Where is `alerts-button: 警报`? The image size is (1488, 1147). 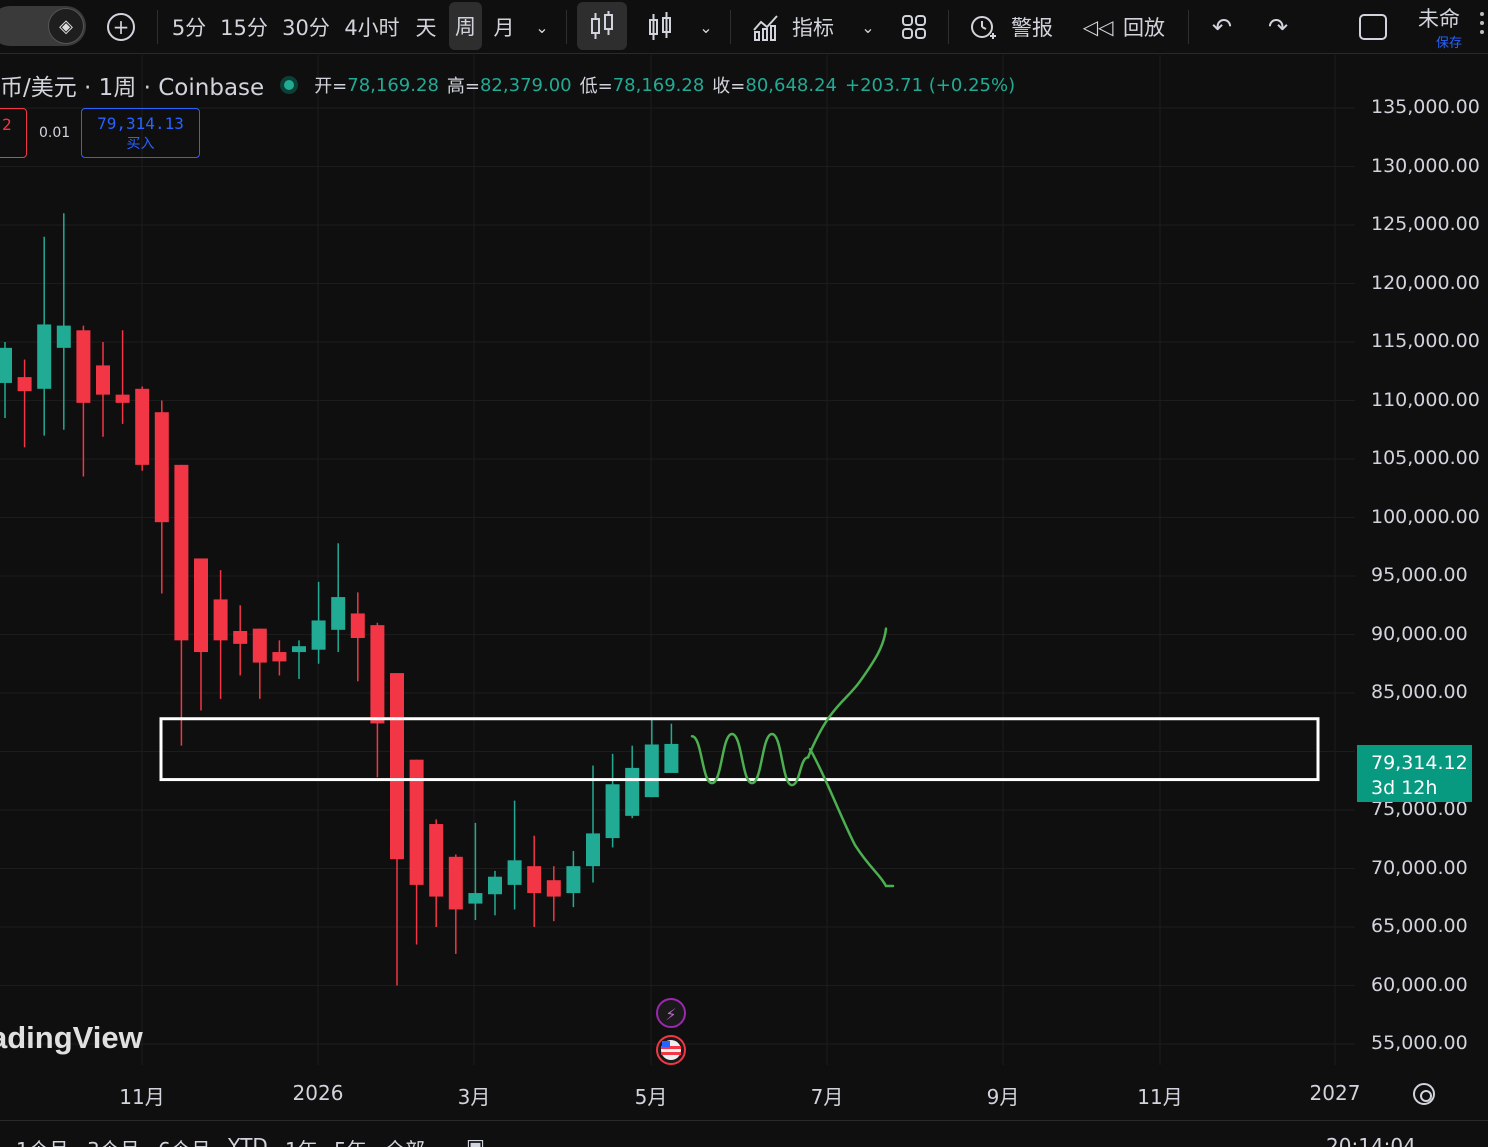 alerts-button: 警报 is located at coordinates (1032, 27).